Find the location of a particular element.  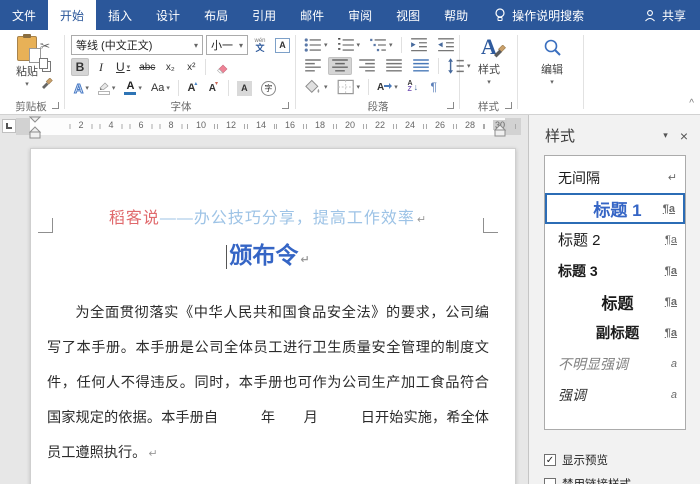

style-item-heading1-selected: 标题 1 ¶a is located at coordinates (615, 208).